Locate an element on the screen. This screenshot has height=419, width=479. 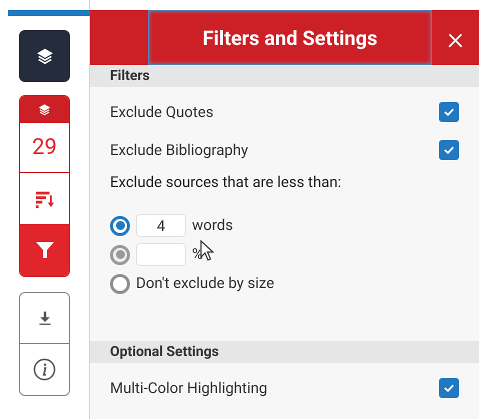
section-header: Optional Settings is located at coordinates (284, 352).